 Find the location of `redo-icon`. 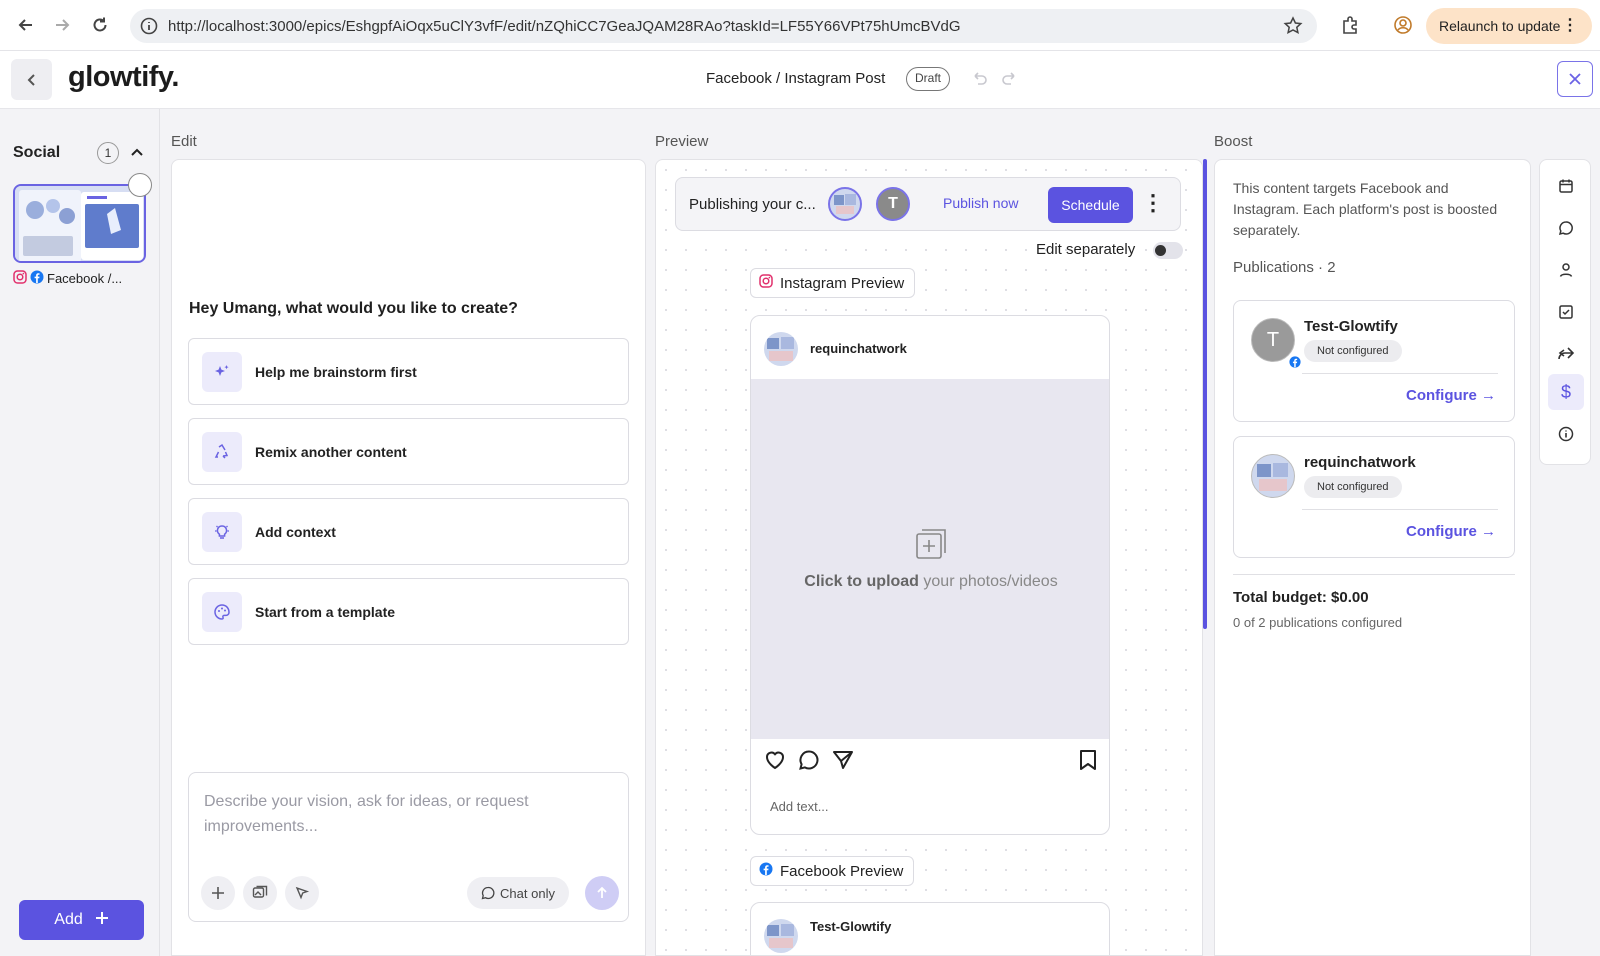

redo-icon is located at coordinates (1010, 80).